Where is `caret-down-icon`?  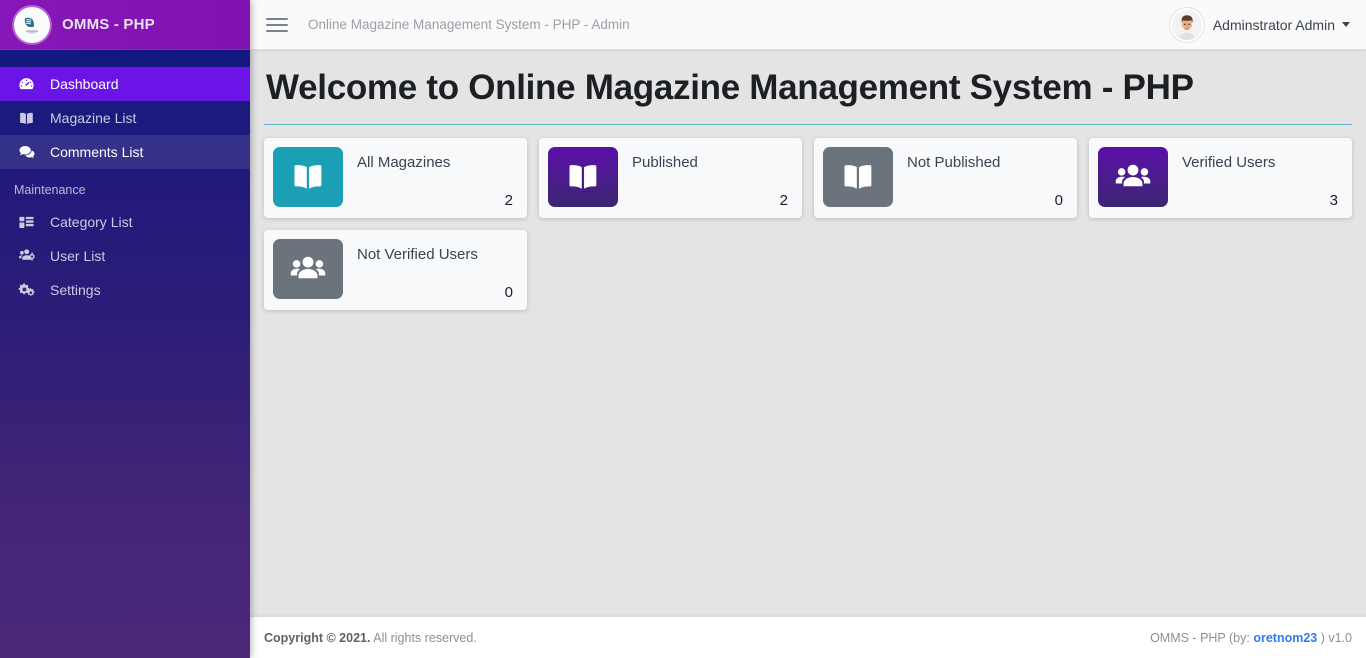 caret-down-icon is located at coordinates (1346, 24).